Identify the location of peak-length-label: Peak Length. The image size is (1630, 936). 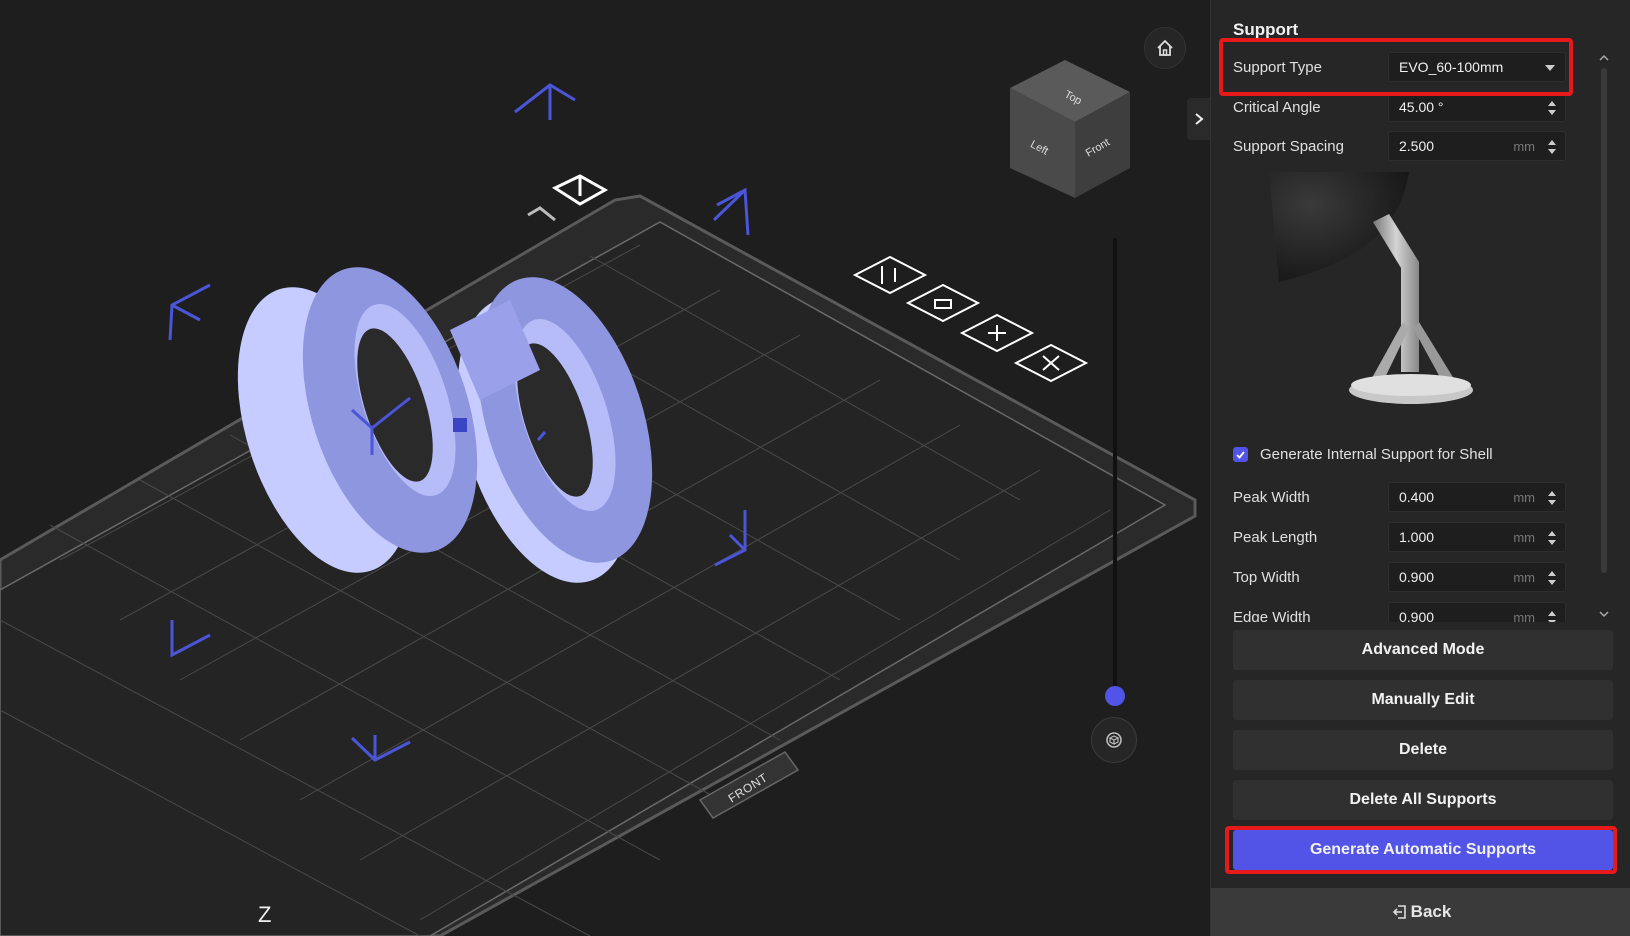
(1275, 537).